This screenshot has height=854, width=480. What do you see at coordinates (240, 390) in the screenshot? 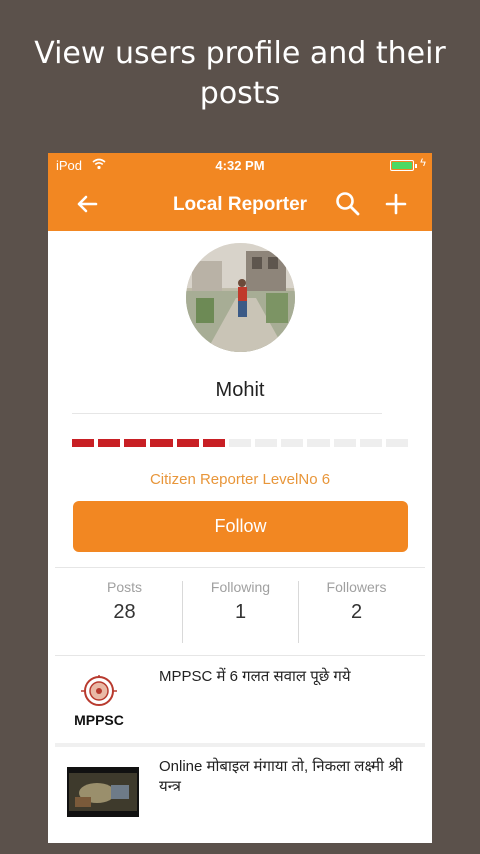
I see `profile-name: Mohit` at bounding box center [240, 390].